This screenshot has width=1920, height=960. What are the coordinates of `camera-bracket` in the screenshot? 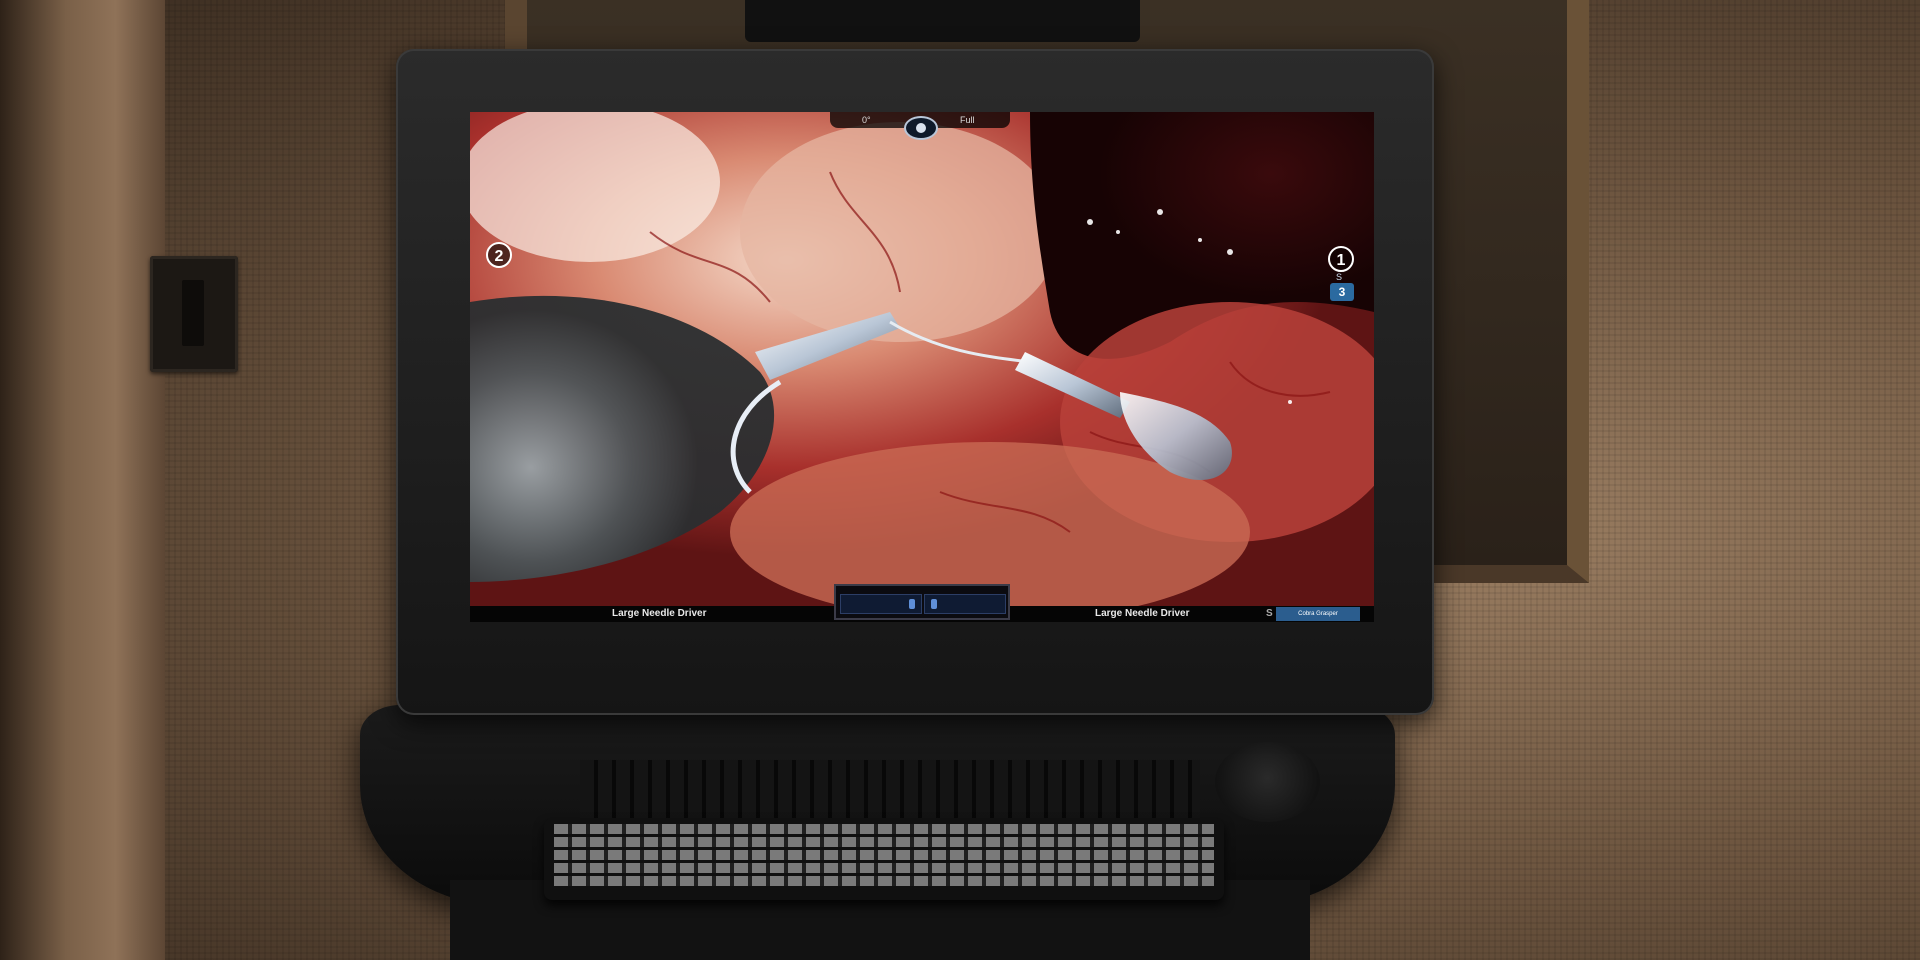 It's located at (942, 21).